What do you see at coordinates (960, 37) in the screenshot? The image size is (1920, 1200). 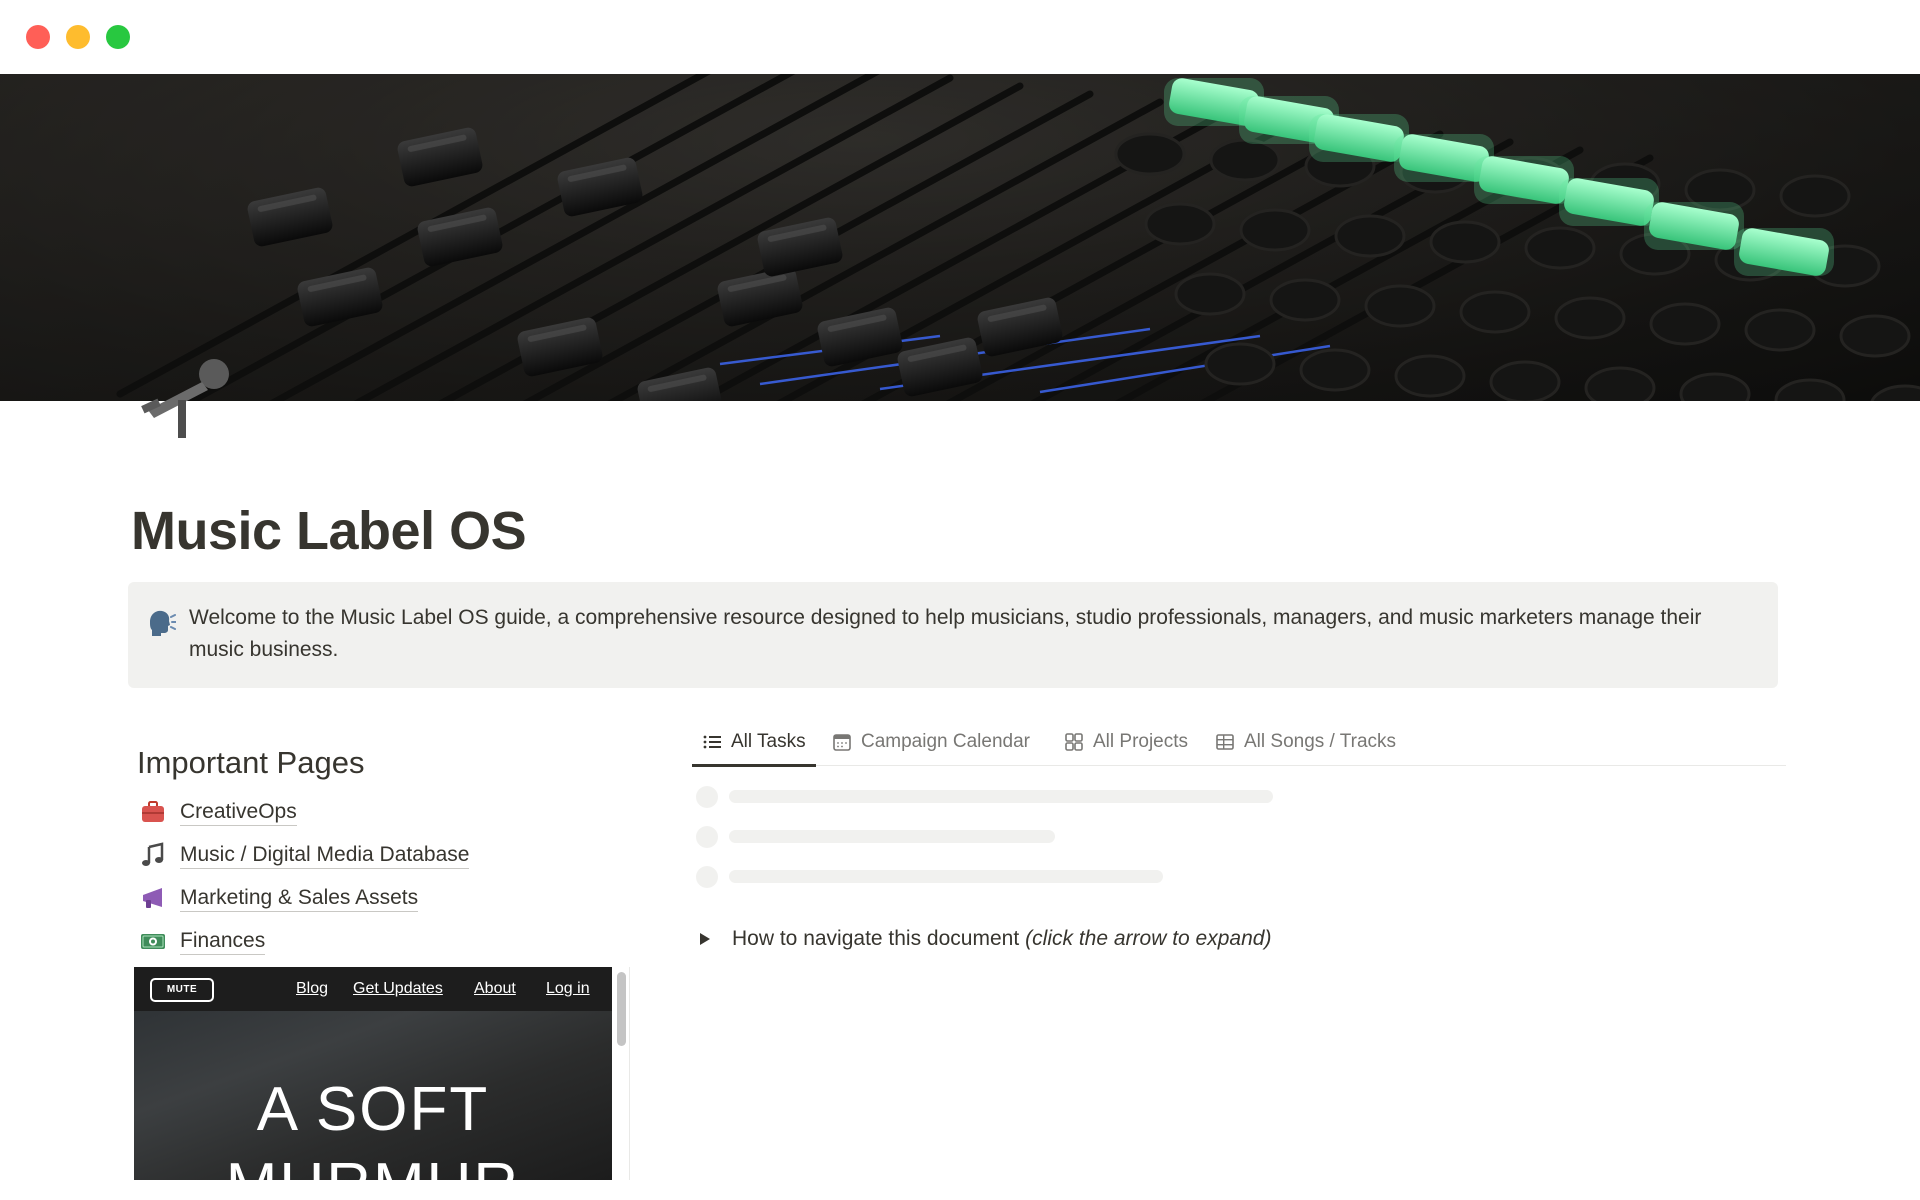 I see `window-titlebar` at bounding box center [960, 37].